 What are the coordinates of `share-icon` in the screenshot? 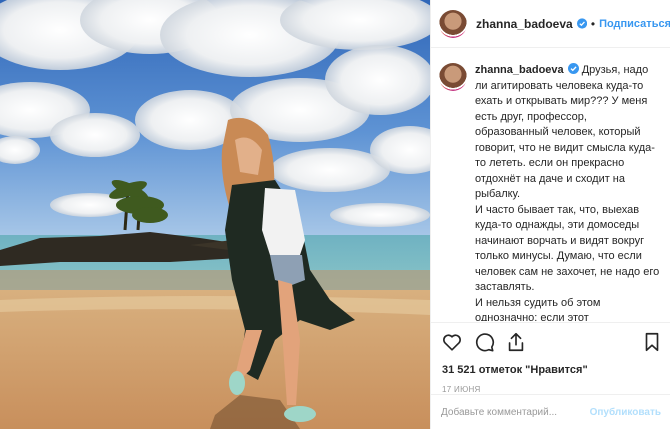 It's located at (516, 342).